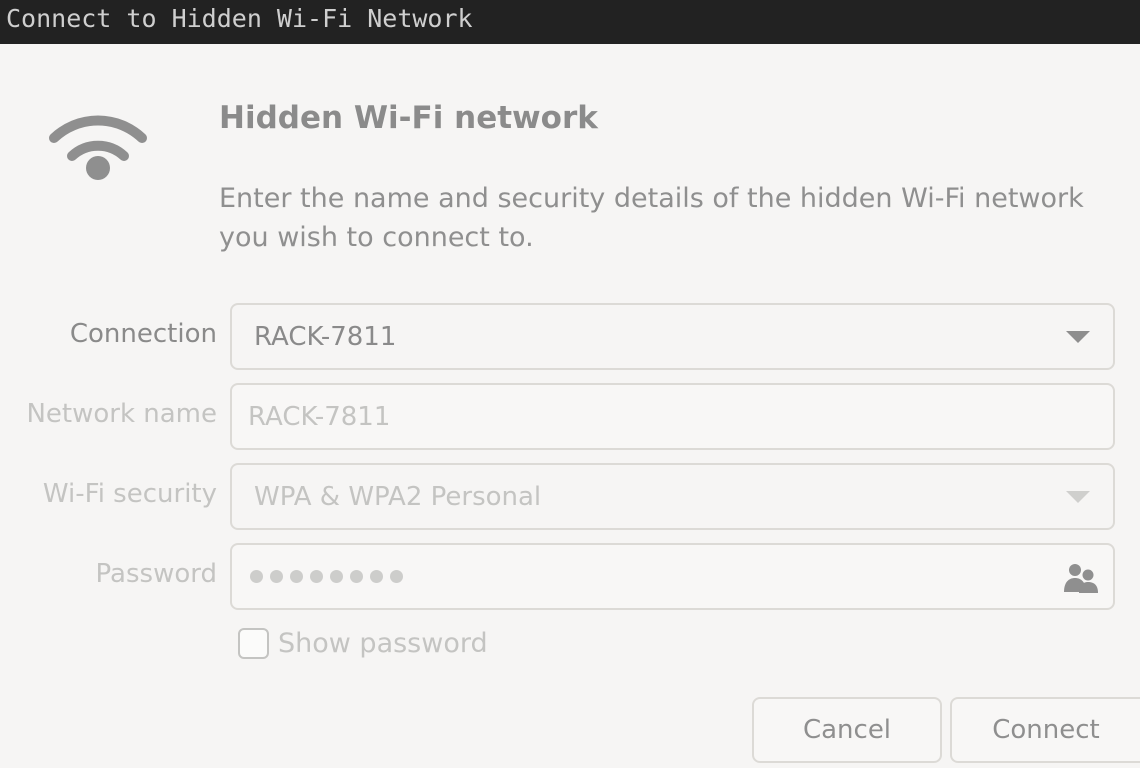  What do you see at coordinates (383, 644) in the screenshot?
I see `show-password-label: Show password` at bounding box center [383, 644].